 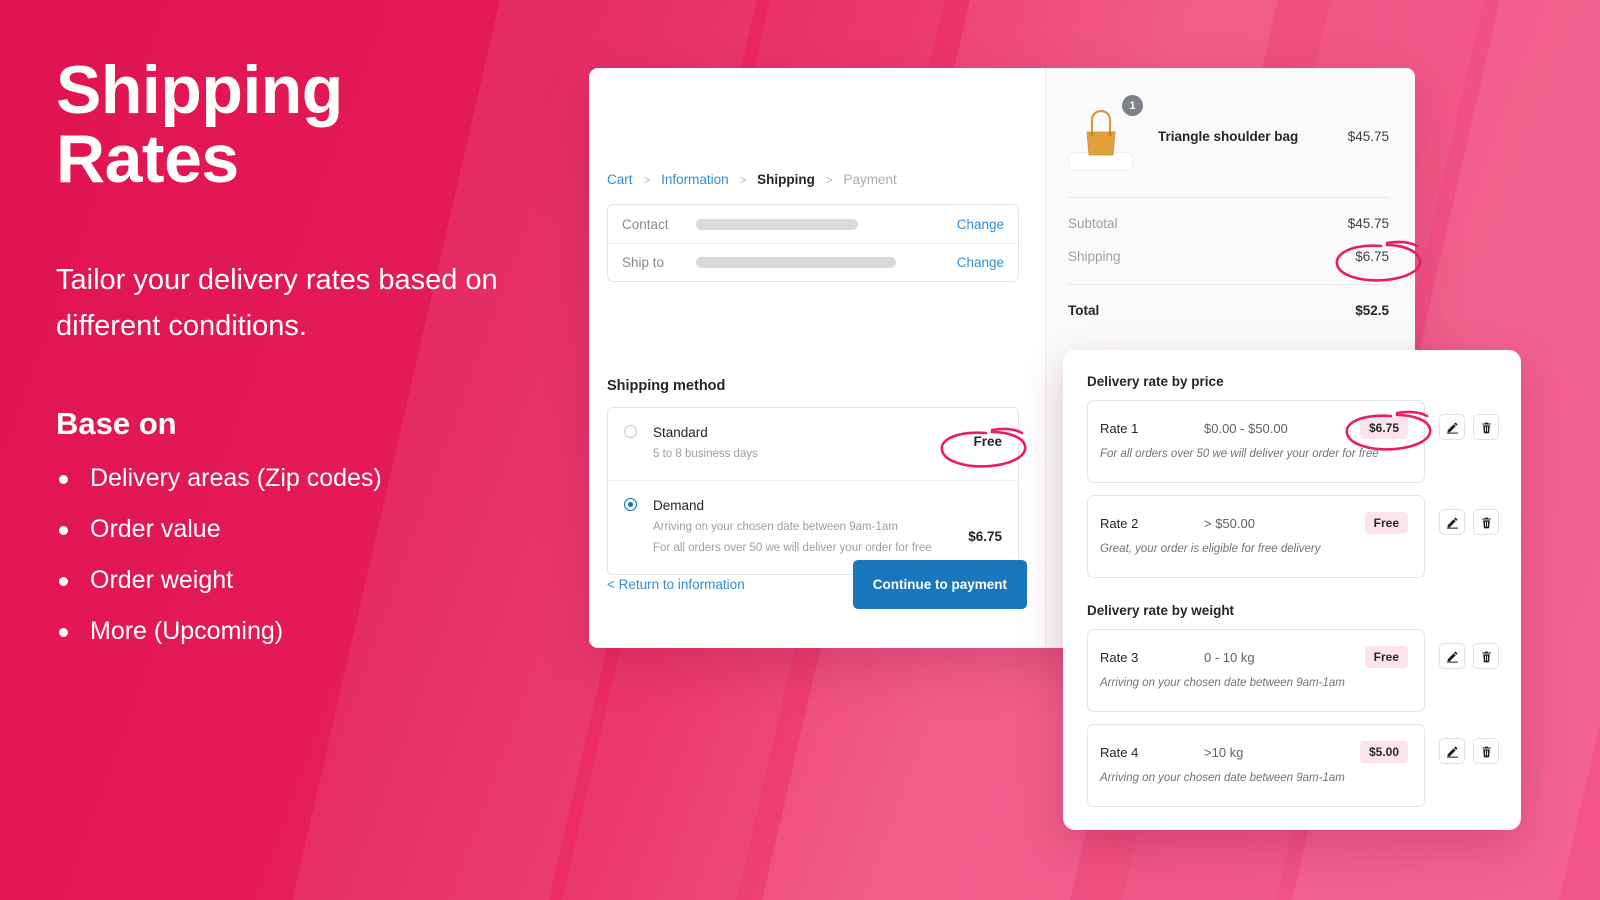 I want to click on continue-to-payment-button: Continue to payment, so click(x=939, y=584).